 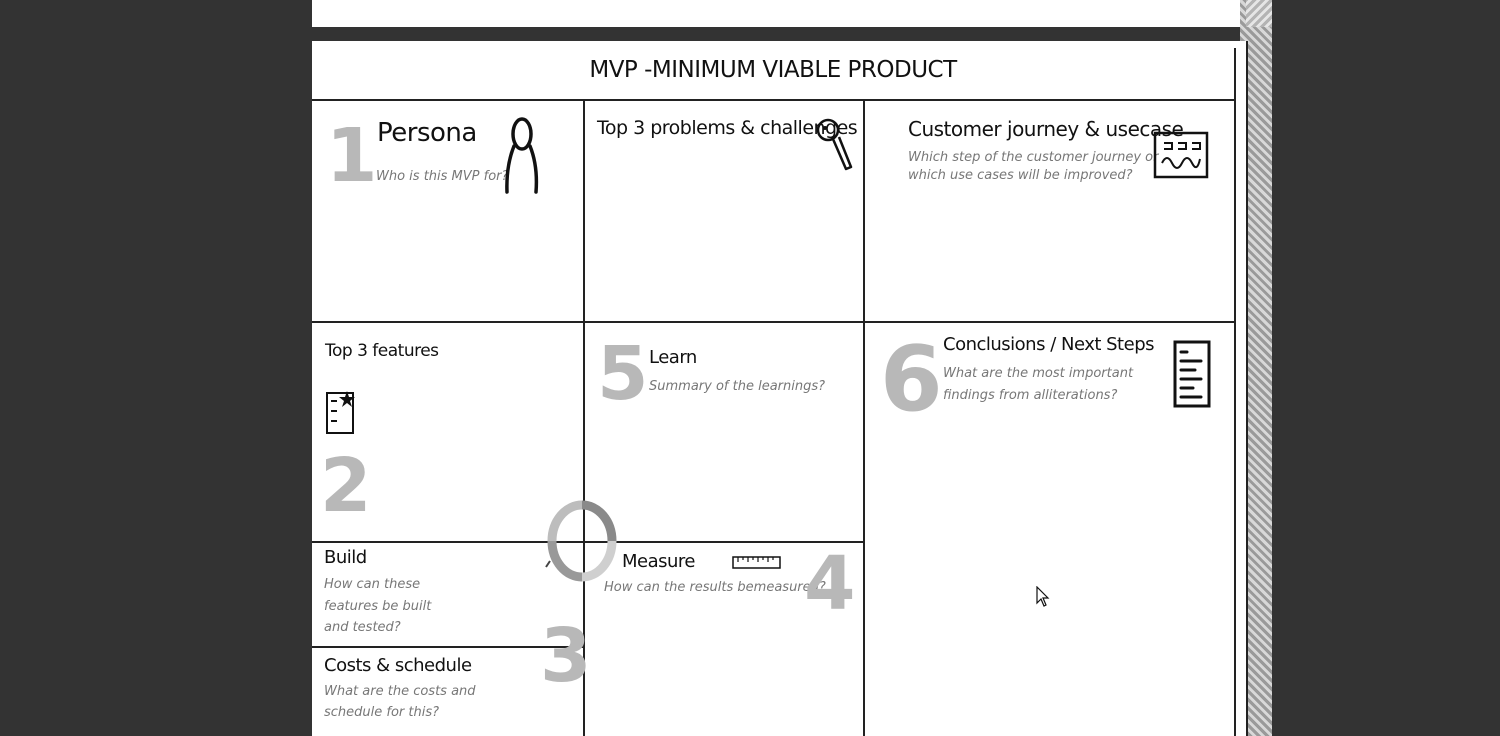 I want to click on number-3: 3, so click(x=566, y=656).